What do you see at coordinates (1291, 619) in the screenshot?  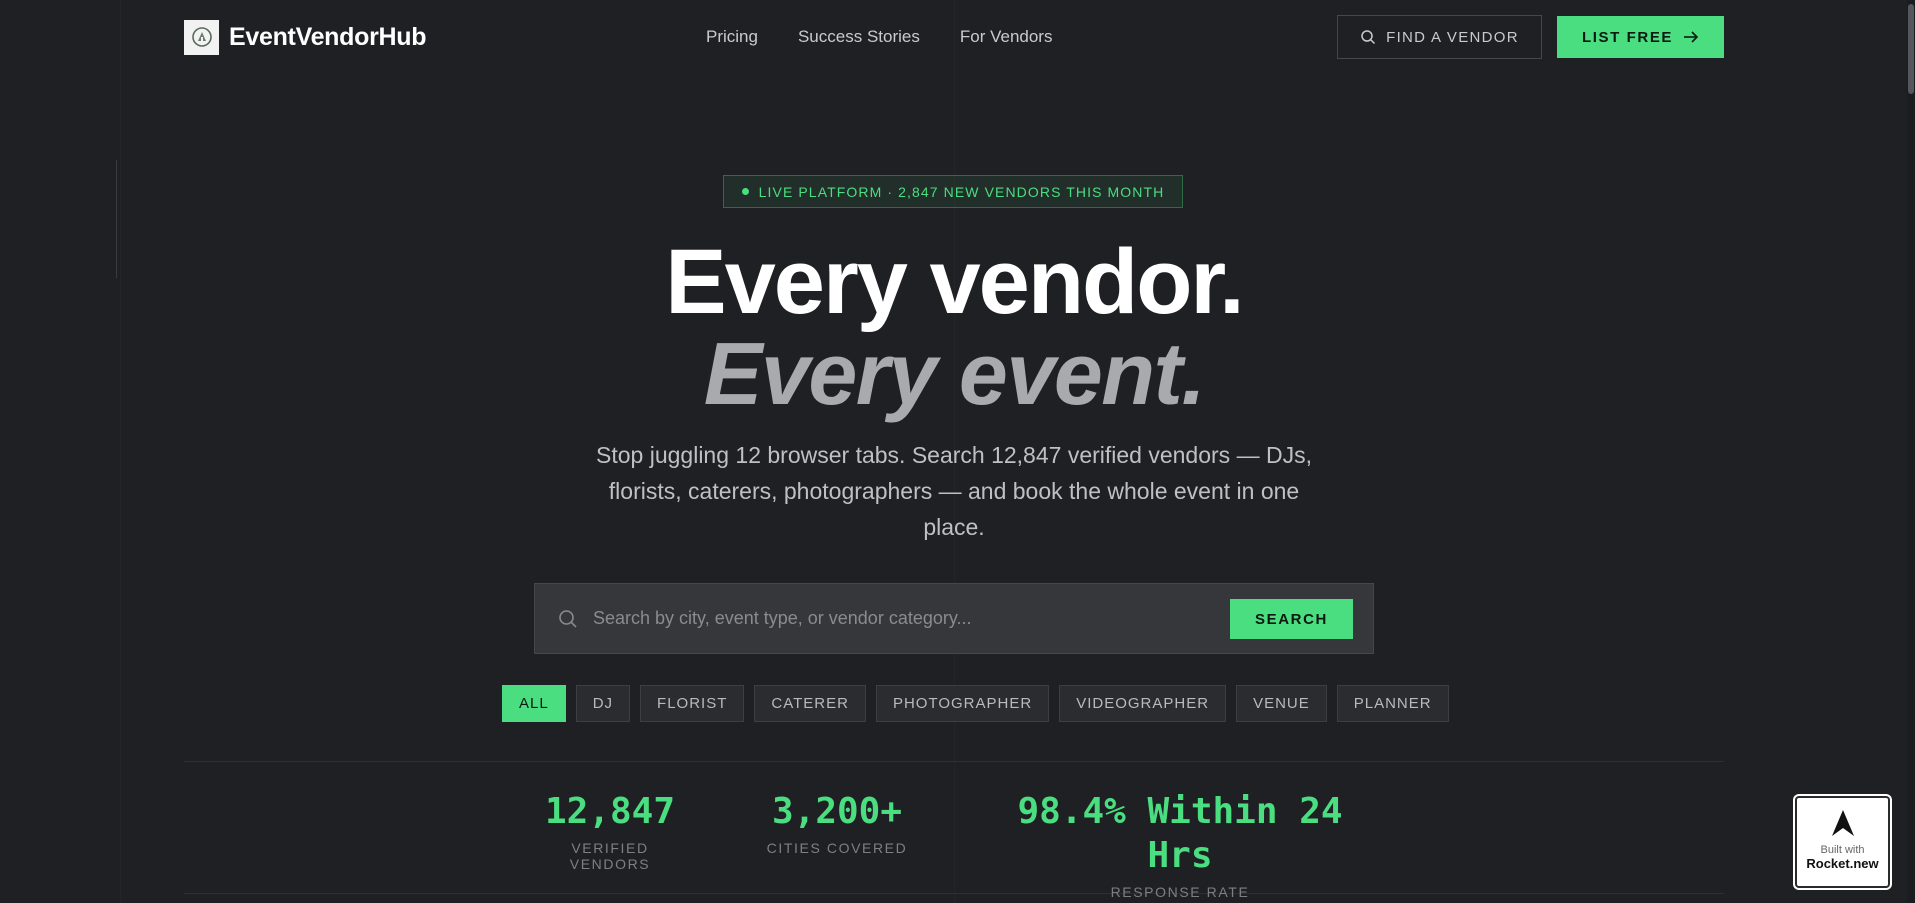 I see `search-button: SEARCH` at bounding box center [1291, 619].